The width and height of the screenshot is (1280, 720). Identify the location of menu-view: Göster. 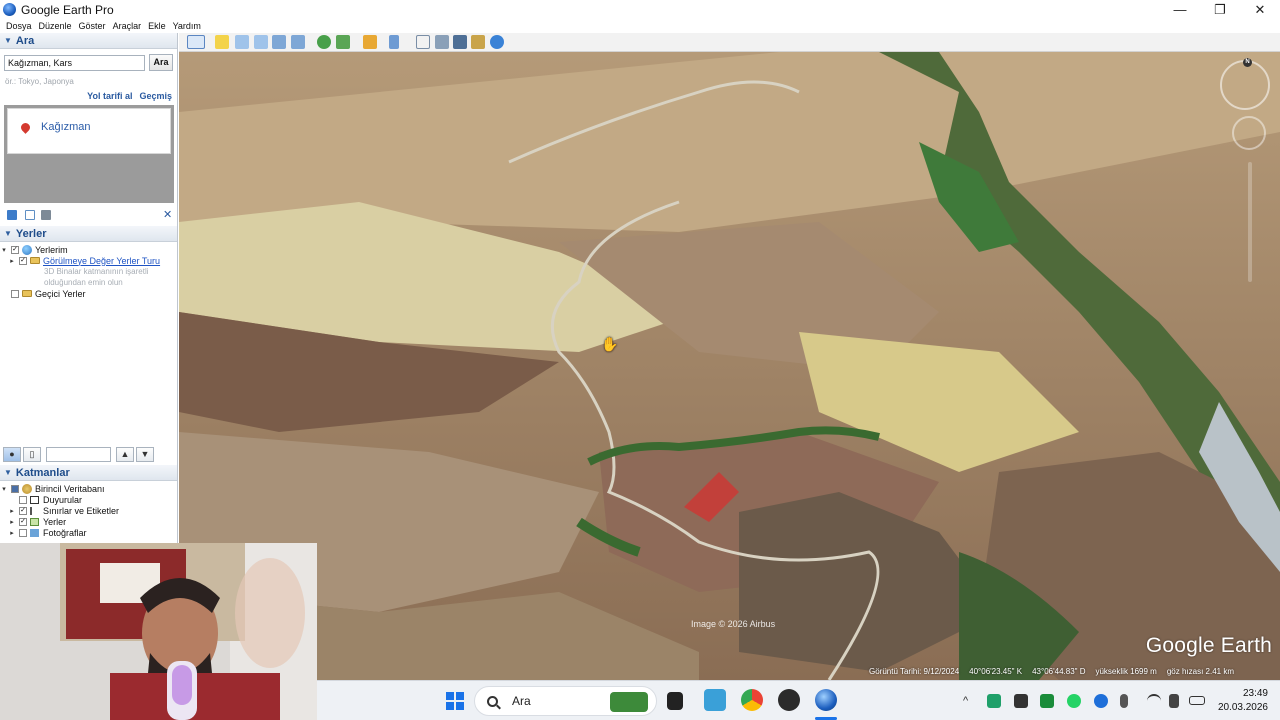
(92, 26).